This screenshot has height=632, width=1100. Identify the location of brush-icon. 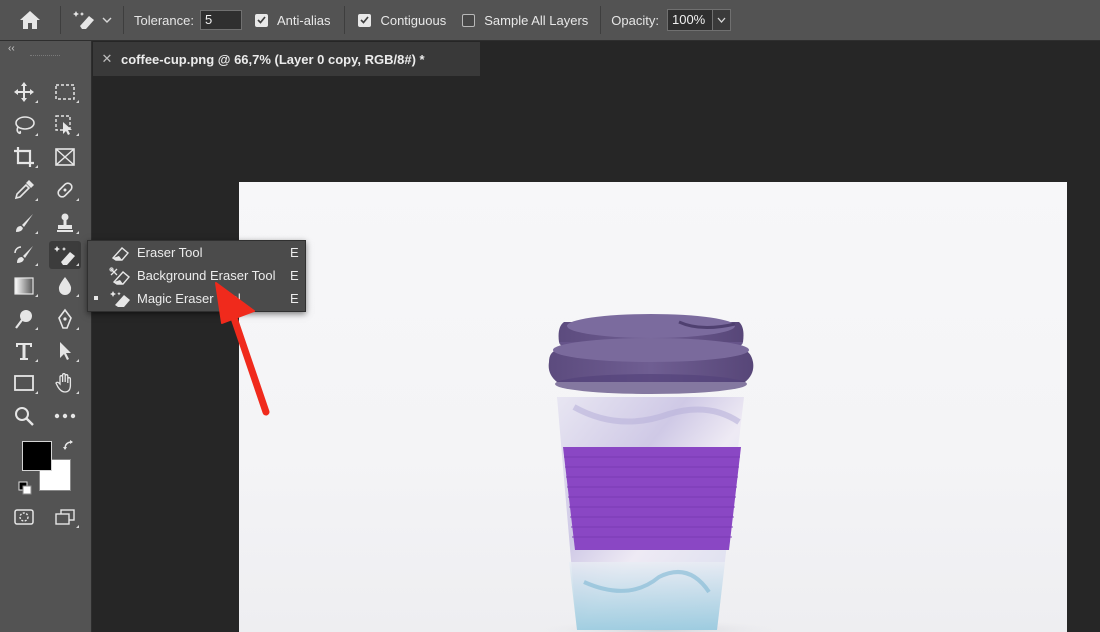
(24, 223).